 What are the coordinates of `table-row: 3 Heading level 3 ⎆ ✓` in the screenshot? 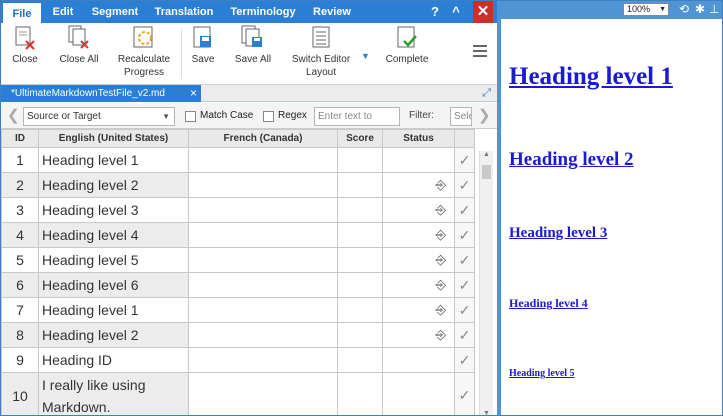 It's located at (238, 210).